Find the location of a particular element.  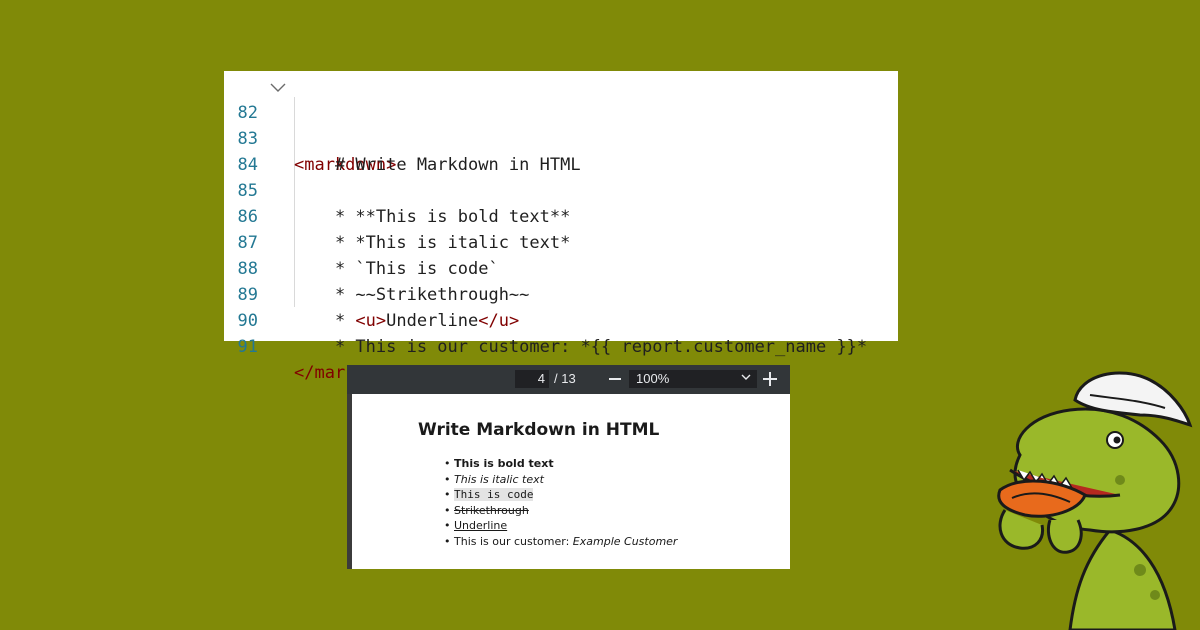

code-line: 89 * <u>Underline</u> is located at coordinates (561, 293).